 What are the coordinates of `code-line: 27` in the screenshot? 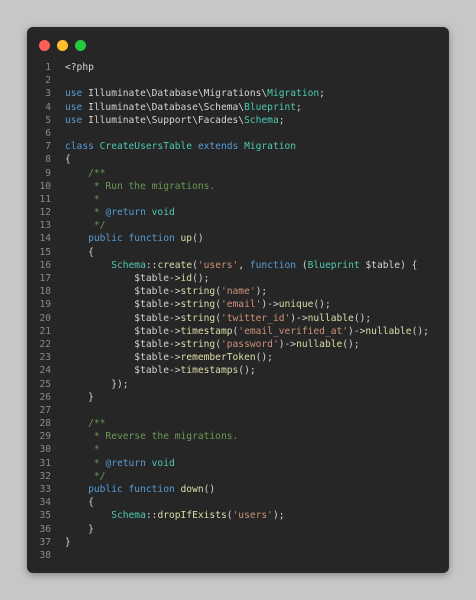 It's located at (238, 410).